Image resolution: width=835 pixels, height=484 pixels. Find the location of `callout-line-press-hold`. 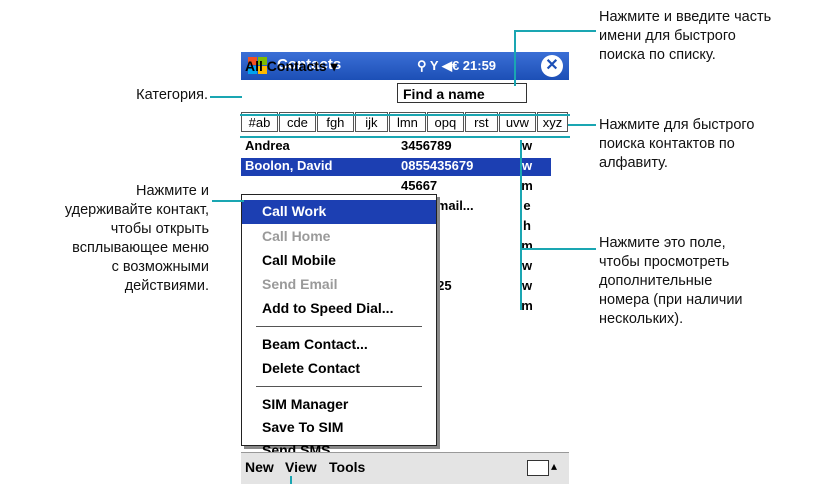

callout-line-press-hold is located at coordinates (228, 201).